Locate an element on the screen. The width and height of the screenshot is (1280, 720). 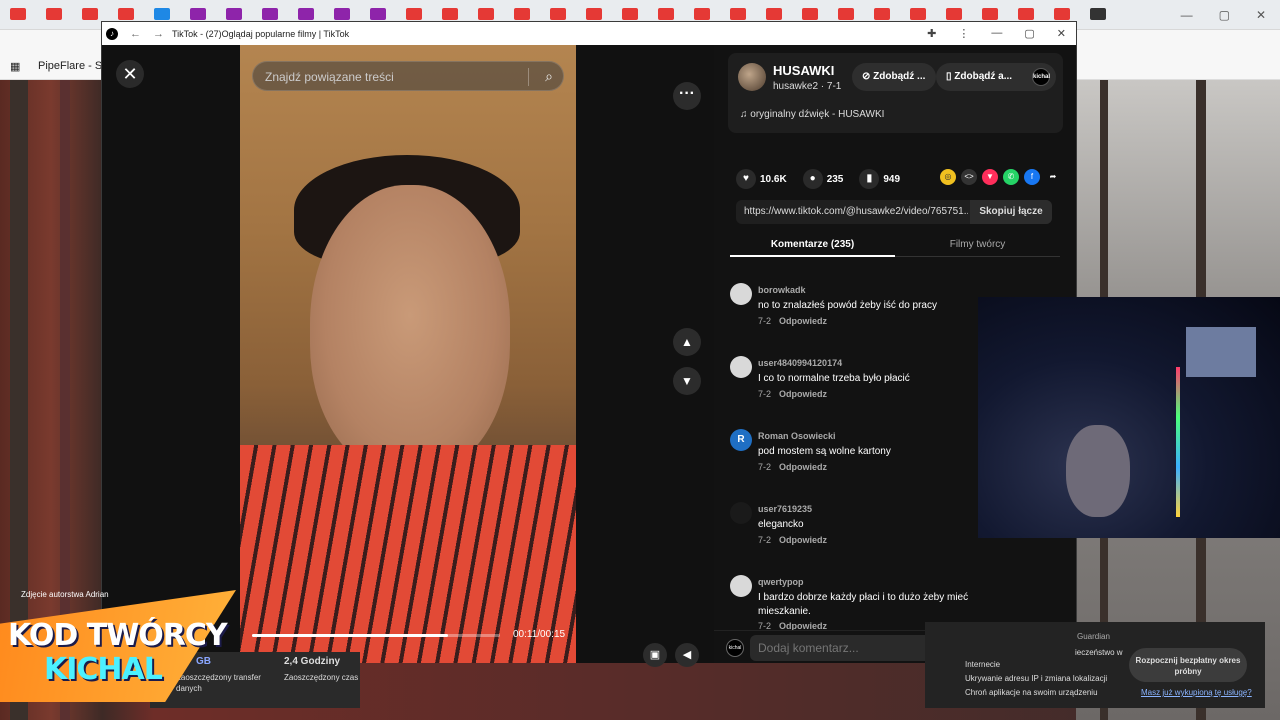
panel-tabs: Komentarze (235) Filmy twórcy is located at coordinates (895, 245).